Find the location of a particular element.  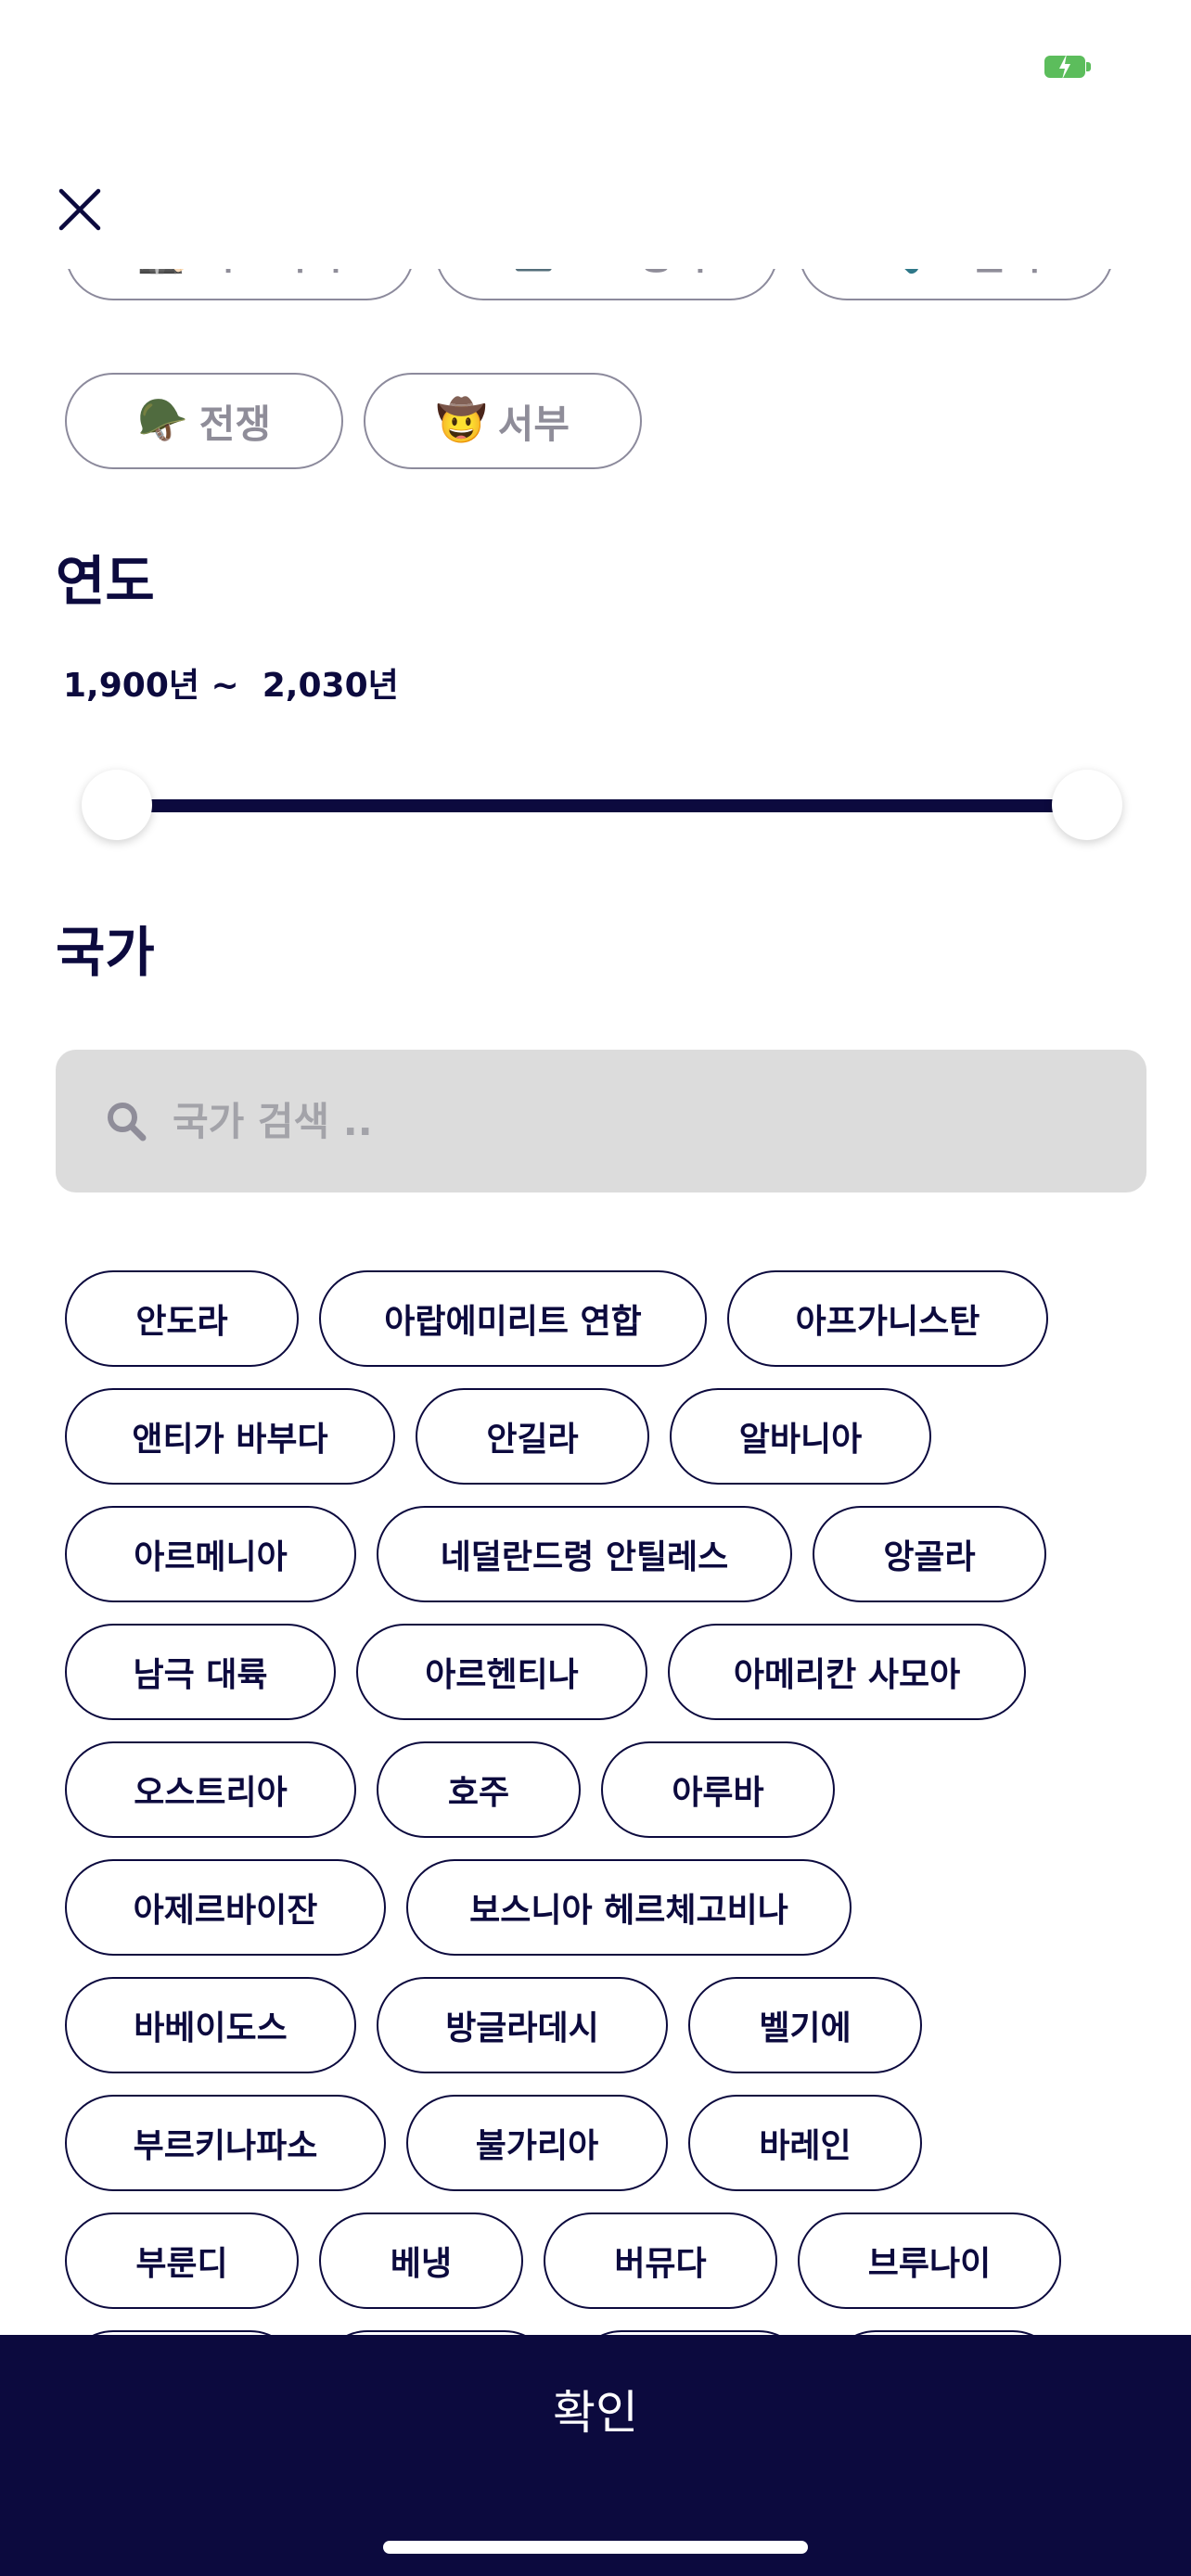

country-row: 부룬디 베냉 버뮤다 브루나이 is located at coordinates (563, 2261).